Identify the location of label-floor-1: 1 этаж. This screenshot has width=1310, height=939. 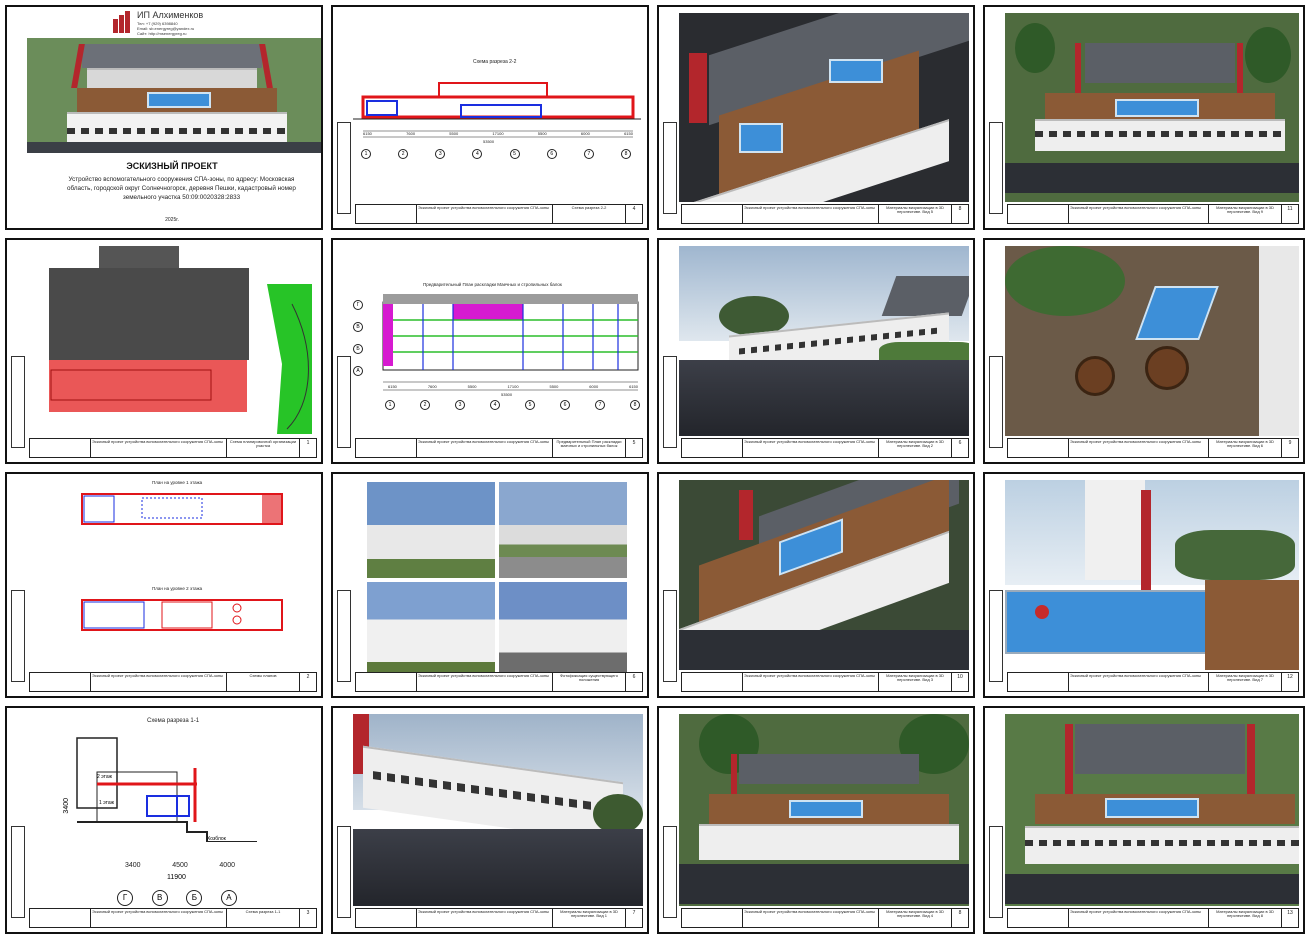
(106, 803).